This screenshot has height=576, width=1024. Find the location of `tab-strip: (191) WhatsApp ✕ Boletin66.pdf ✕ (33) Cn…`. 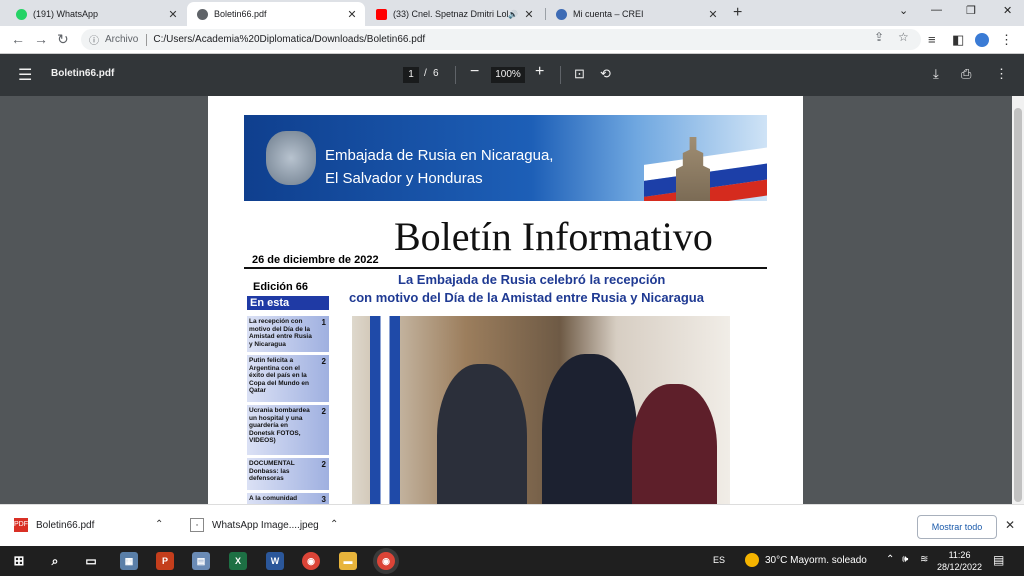

tab-strip: (191) WhatsApp ✕ Boletin66.pdf ✕ (33) Cn… is located at coordinates (512, 13).